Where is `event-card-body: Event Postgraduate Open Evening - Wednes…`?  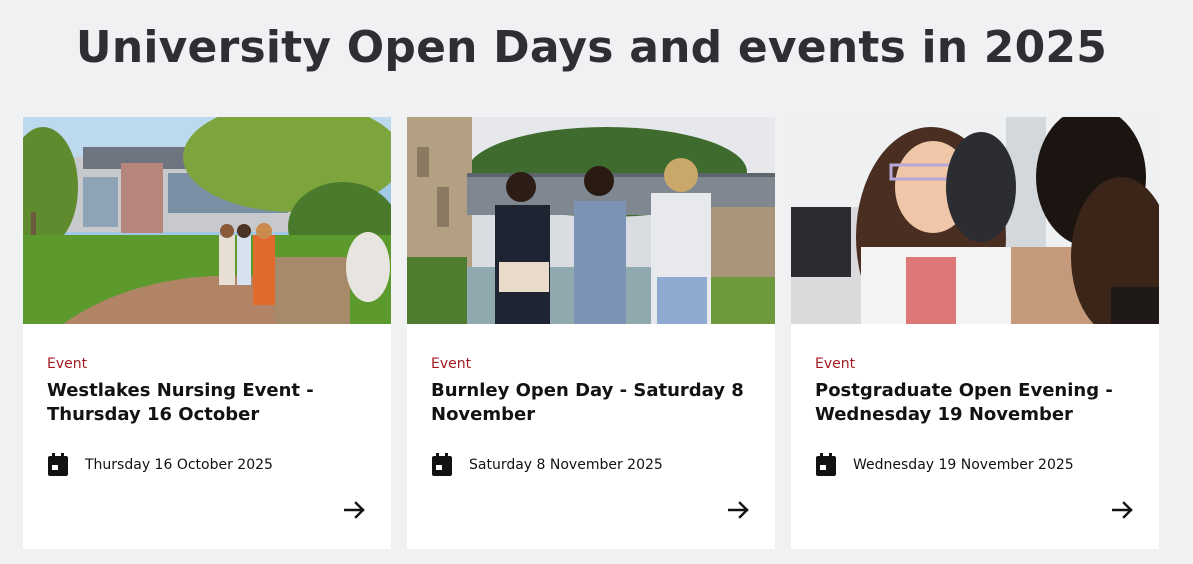 event-card-body: Event Postgraduate Open Evening - Wednes… is located at coordinates (975, 391).